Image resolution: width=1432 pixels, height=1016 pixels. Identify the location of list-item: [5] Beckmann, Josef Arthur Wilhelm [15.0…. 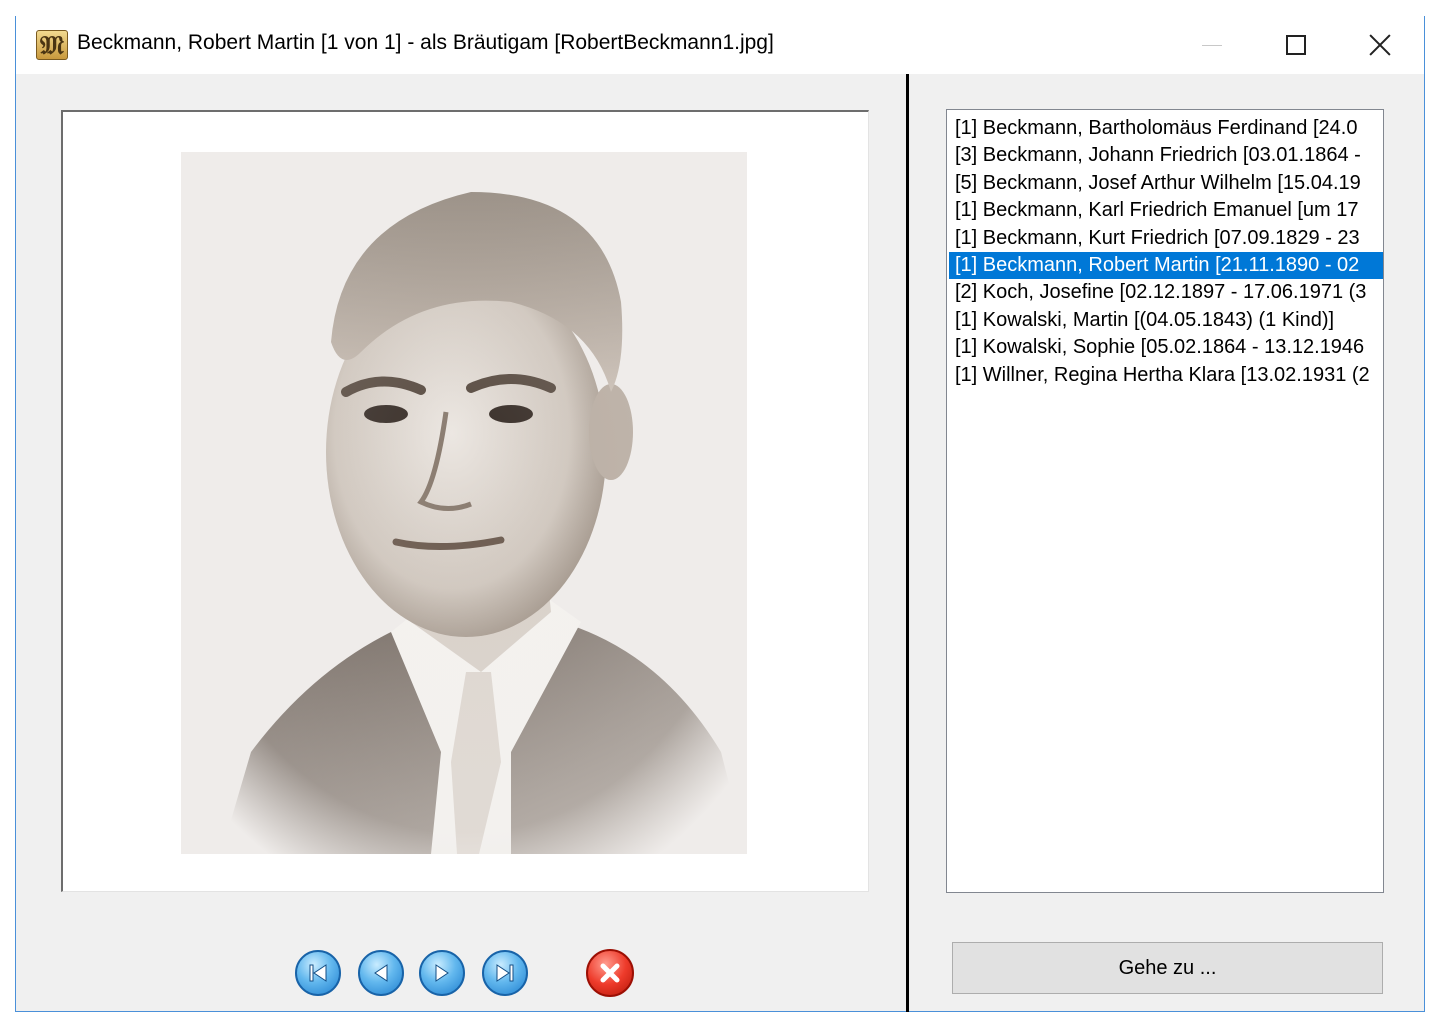
(1166, 183).